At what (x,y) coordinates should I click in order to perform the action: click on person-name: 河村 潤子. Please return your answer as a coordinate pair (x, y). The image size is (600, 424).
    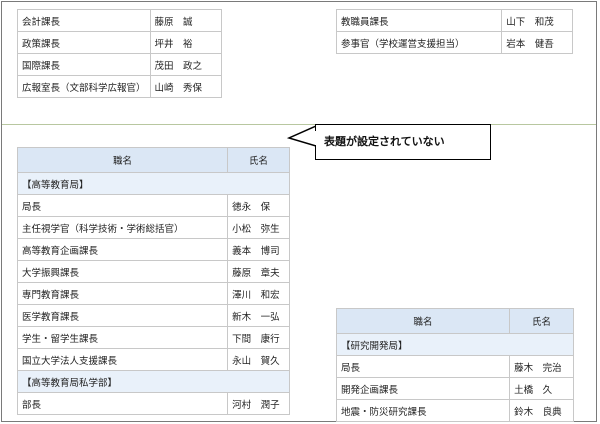
    Looking at the image, I should click on (258, 403).